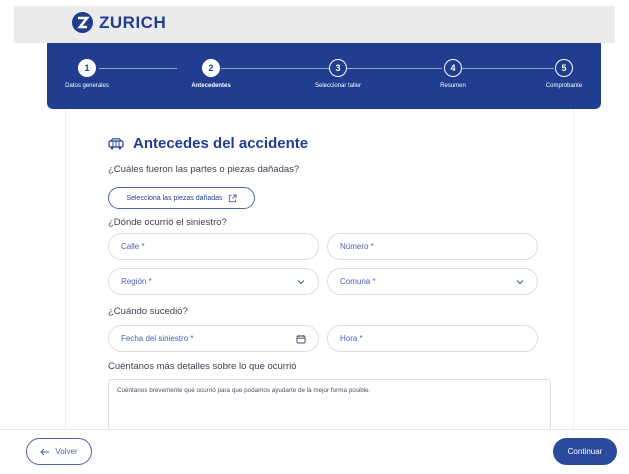 The width and height of the screenshot is (629, 474). What do you see at coordinates (358, 281) in the screenshot?
I see `commune-placeholder: Comuna *` at bounding box center [358, 281].